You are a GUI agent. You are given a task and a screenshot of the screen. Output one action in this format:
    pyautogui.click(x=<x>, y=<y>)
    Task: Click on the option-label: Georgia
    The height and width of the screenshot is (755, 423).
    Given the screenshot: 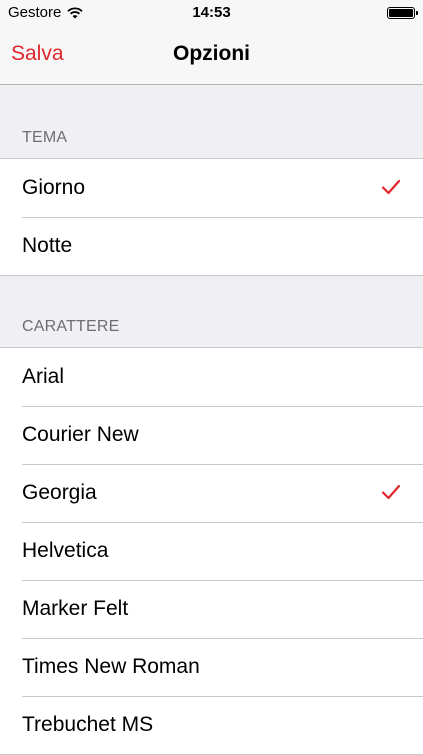 What is the action you would take?
    pyautogui.click(x=59, y=492)
    